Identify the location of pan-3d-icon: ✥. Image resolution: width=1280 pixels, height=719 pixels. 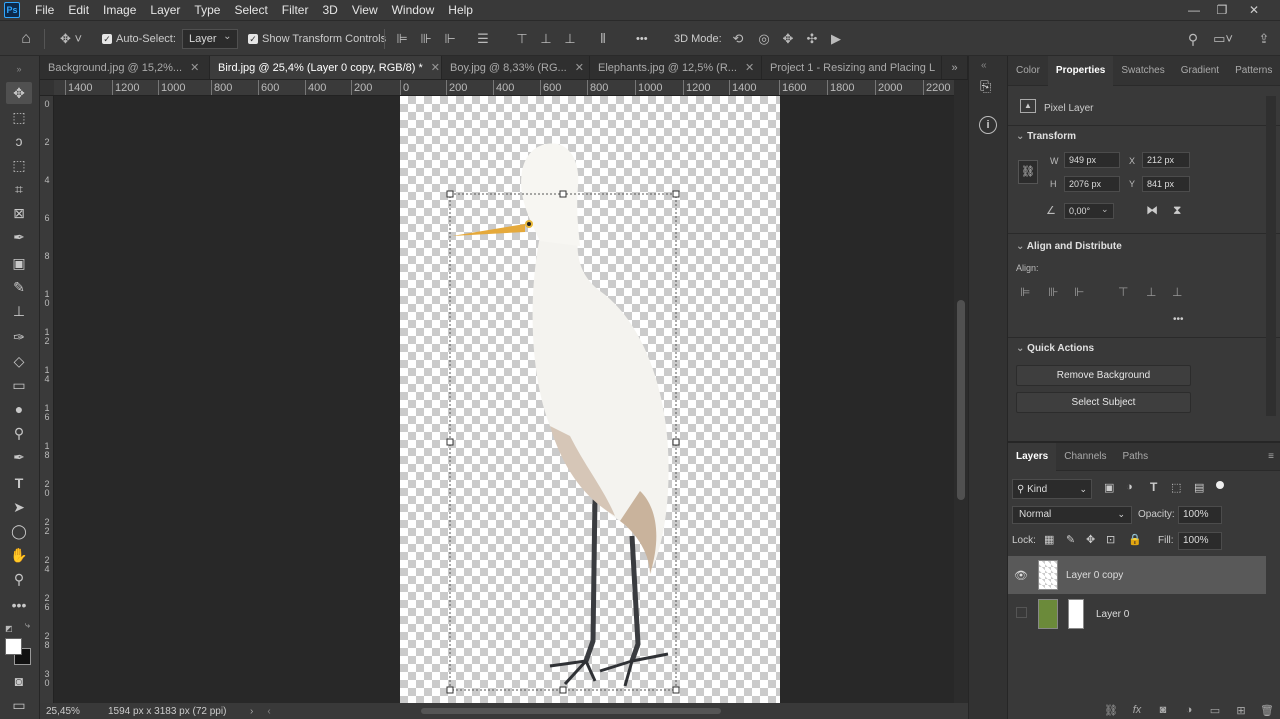
(788, 39).